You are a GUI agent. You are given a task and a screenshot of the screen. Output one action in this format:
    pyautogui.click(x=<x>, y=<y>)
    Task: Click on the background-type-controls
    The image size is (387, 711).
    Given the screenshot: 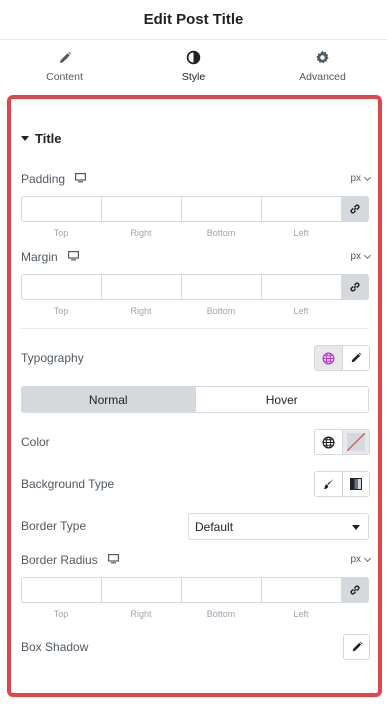 What is the action you would take?
    pyautogui.click(x=342, y=484)
    